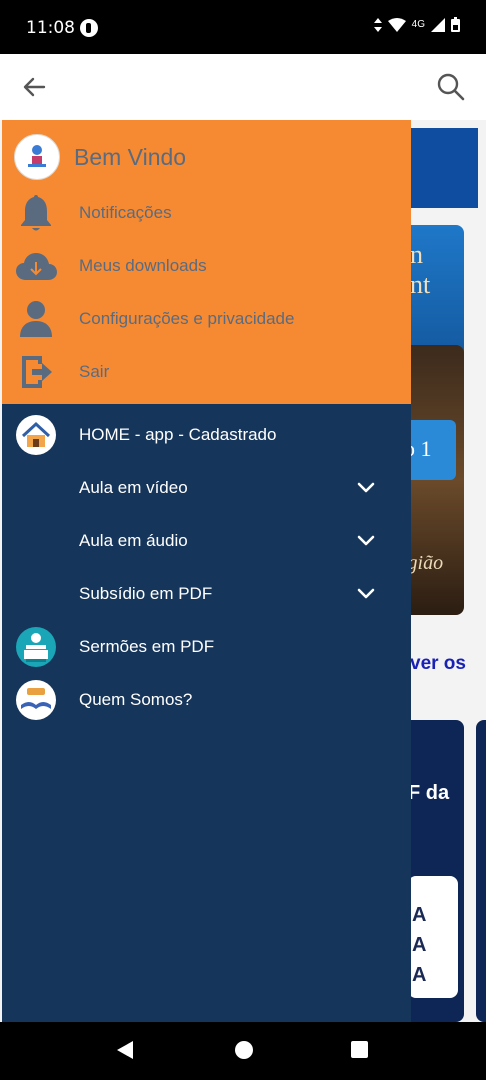 This screenshot has width=486, height=1080. I want to click on menu-label: HOME - app - Cadastrado, so click(178, 434).